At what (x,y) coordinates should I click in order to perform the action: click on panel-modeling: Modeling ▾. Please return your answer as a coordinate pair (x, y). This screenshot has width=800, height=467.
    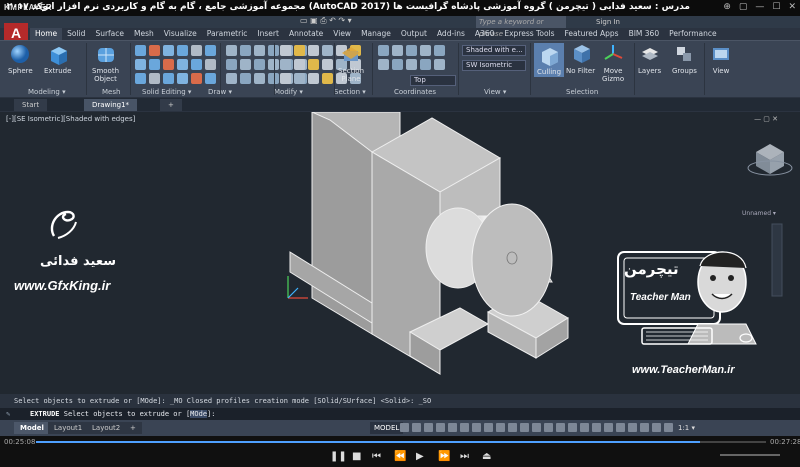
    Looking at the image, I should click on (47, 92).